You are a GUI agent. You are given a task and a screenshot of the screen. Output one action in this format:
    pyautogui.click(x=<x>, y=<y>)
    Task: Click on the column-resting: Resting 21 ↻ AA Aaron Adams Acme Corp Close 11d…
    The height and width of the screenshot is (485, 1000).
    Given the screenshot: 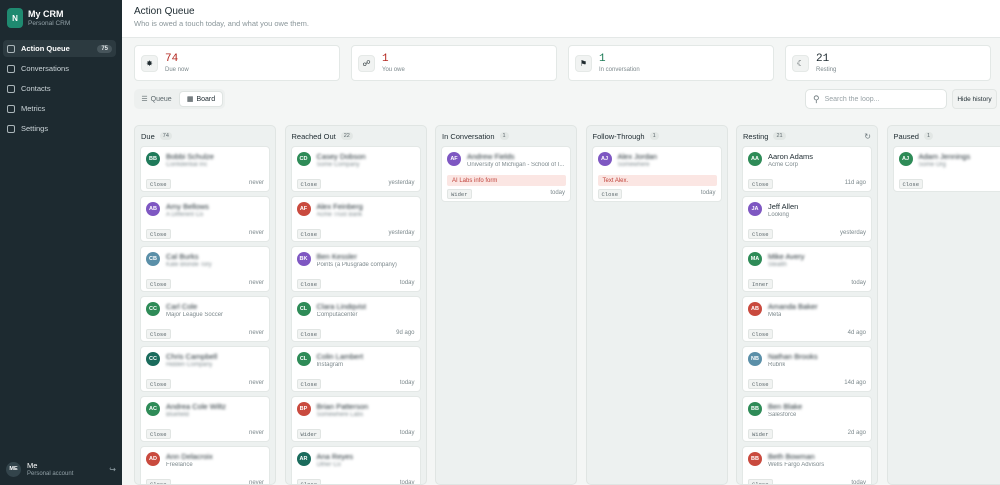 What is the action you would take?
    pyautogui.click(x=807, y=305)
    